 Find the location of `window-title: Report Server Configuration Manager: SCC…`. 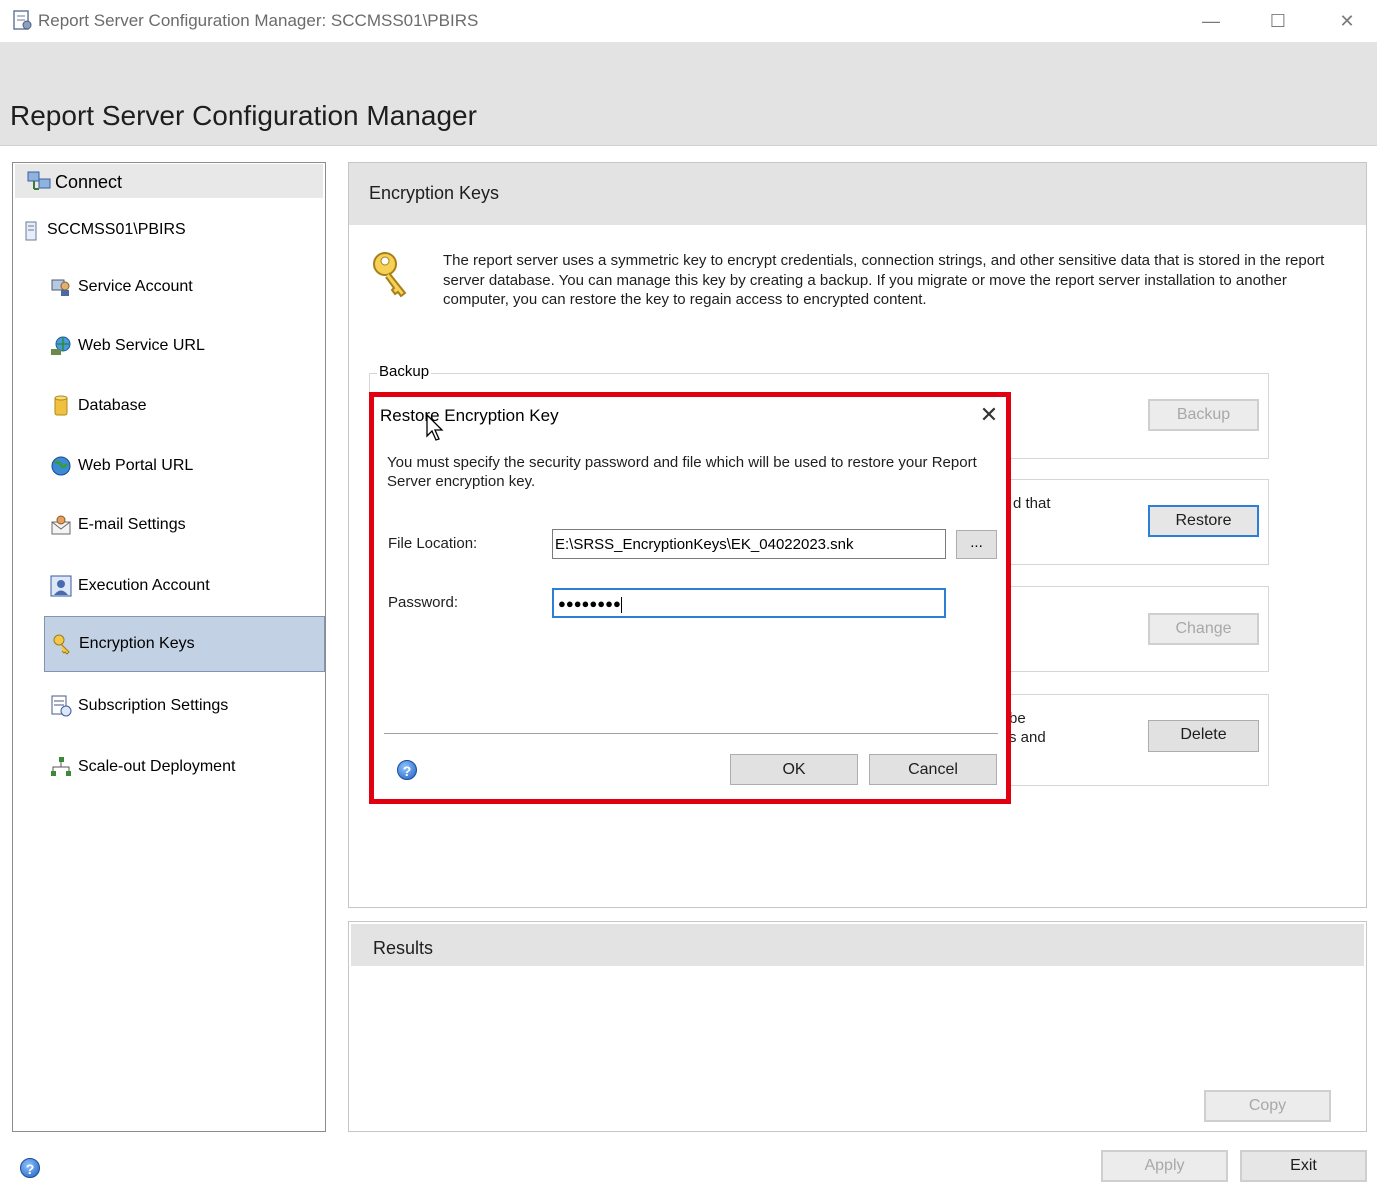

window-title: Report Server Configuration Manager: SCC… is located at coordinates (258, 20).